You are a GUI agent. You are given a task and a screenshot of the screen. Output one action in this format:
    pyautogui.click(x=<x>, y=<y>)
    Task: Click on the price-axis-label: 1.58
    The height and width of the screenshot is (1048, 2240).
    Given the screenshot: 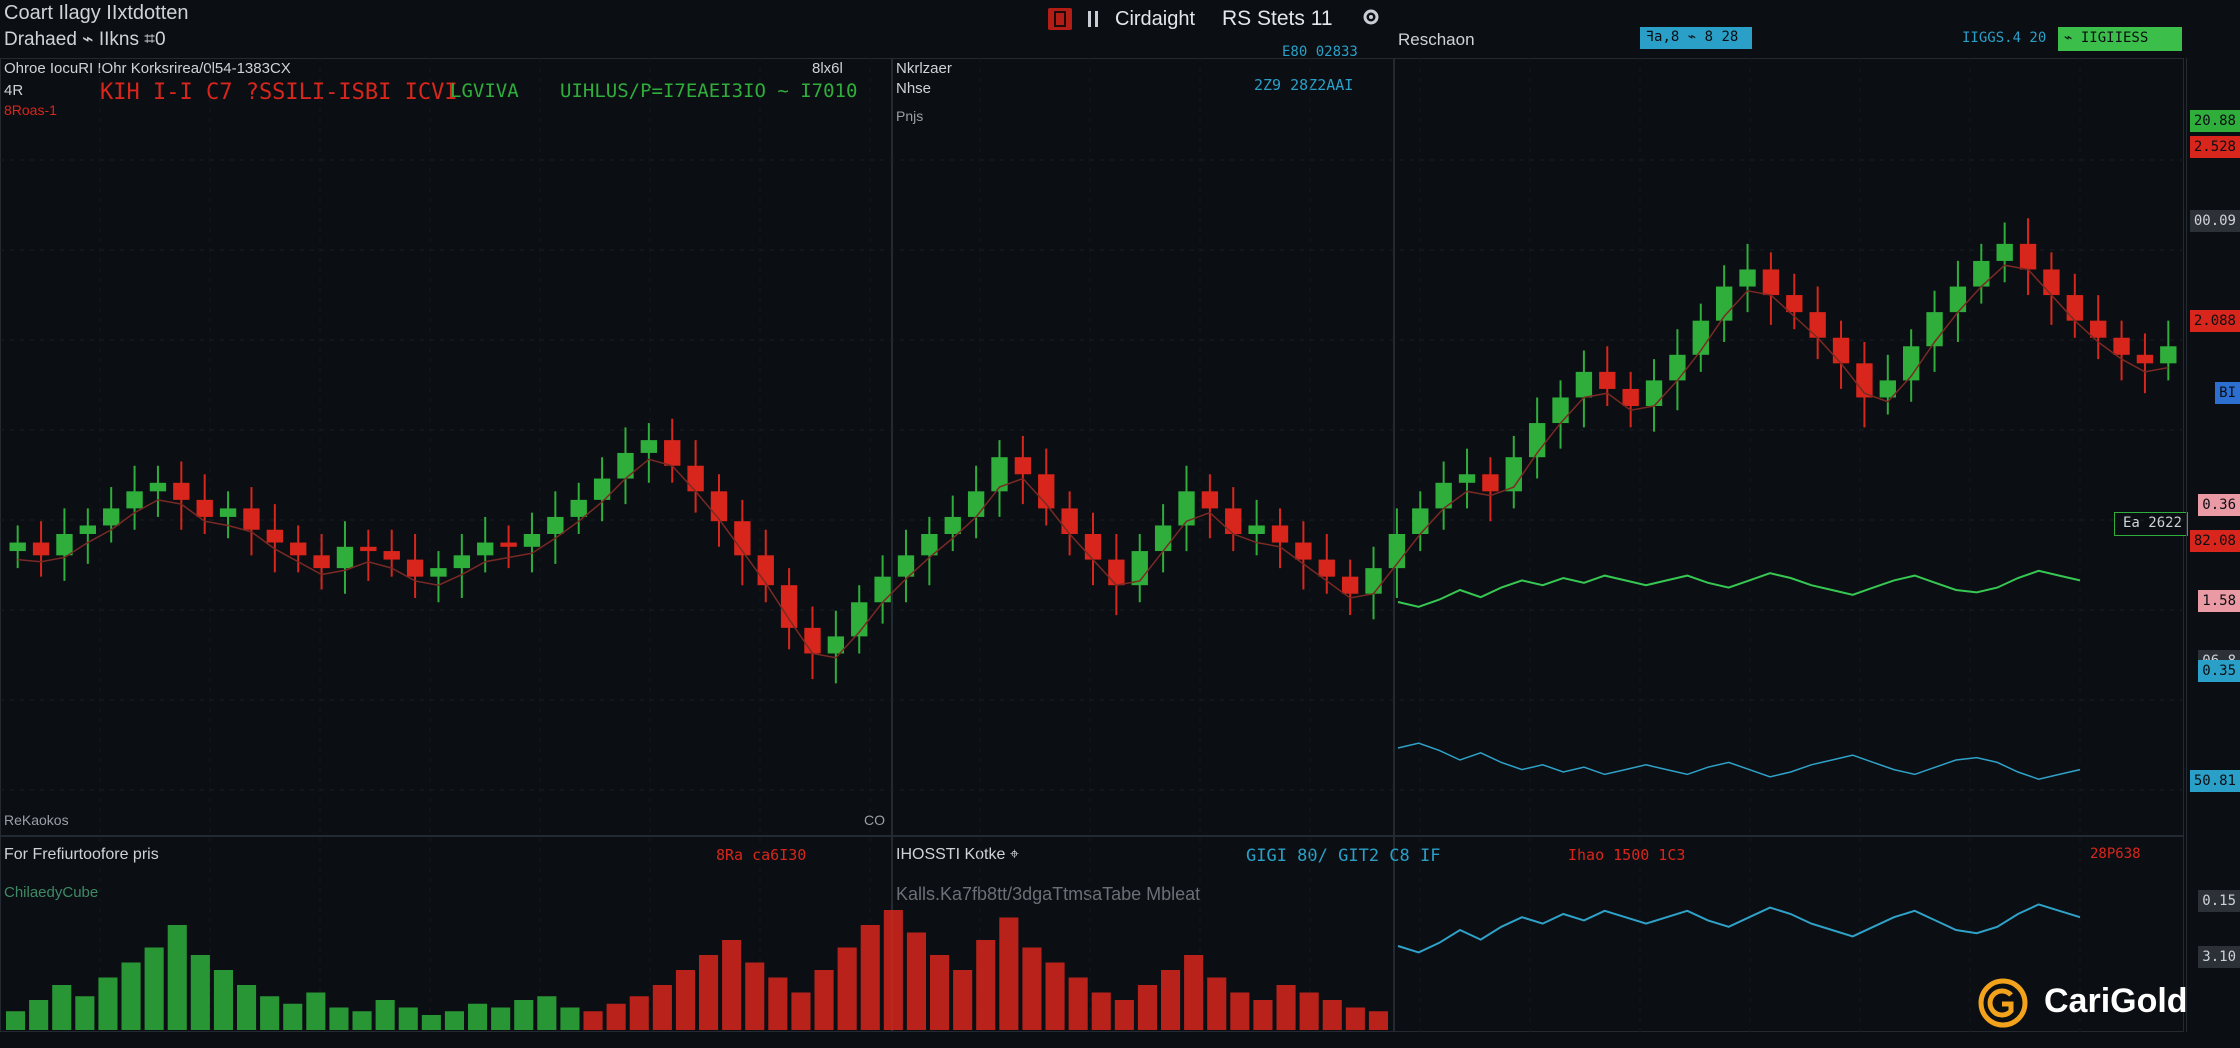 What is the action you would take?
    pyautogui.click(x=2219, y=601)
    